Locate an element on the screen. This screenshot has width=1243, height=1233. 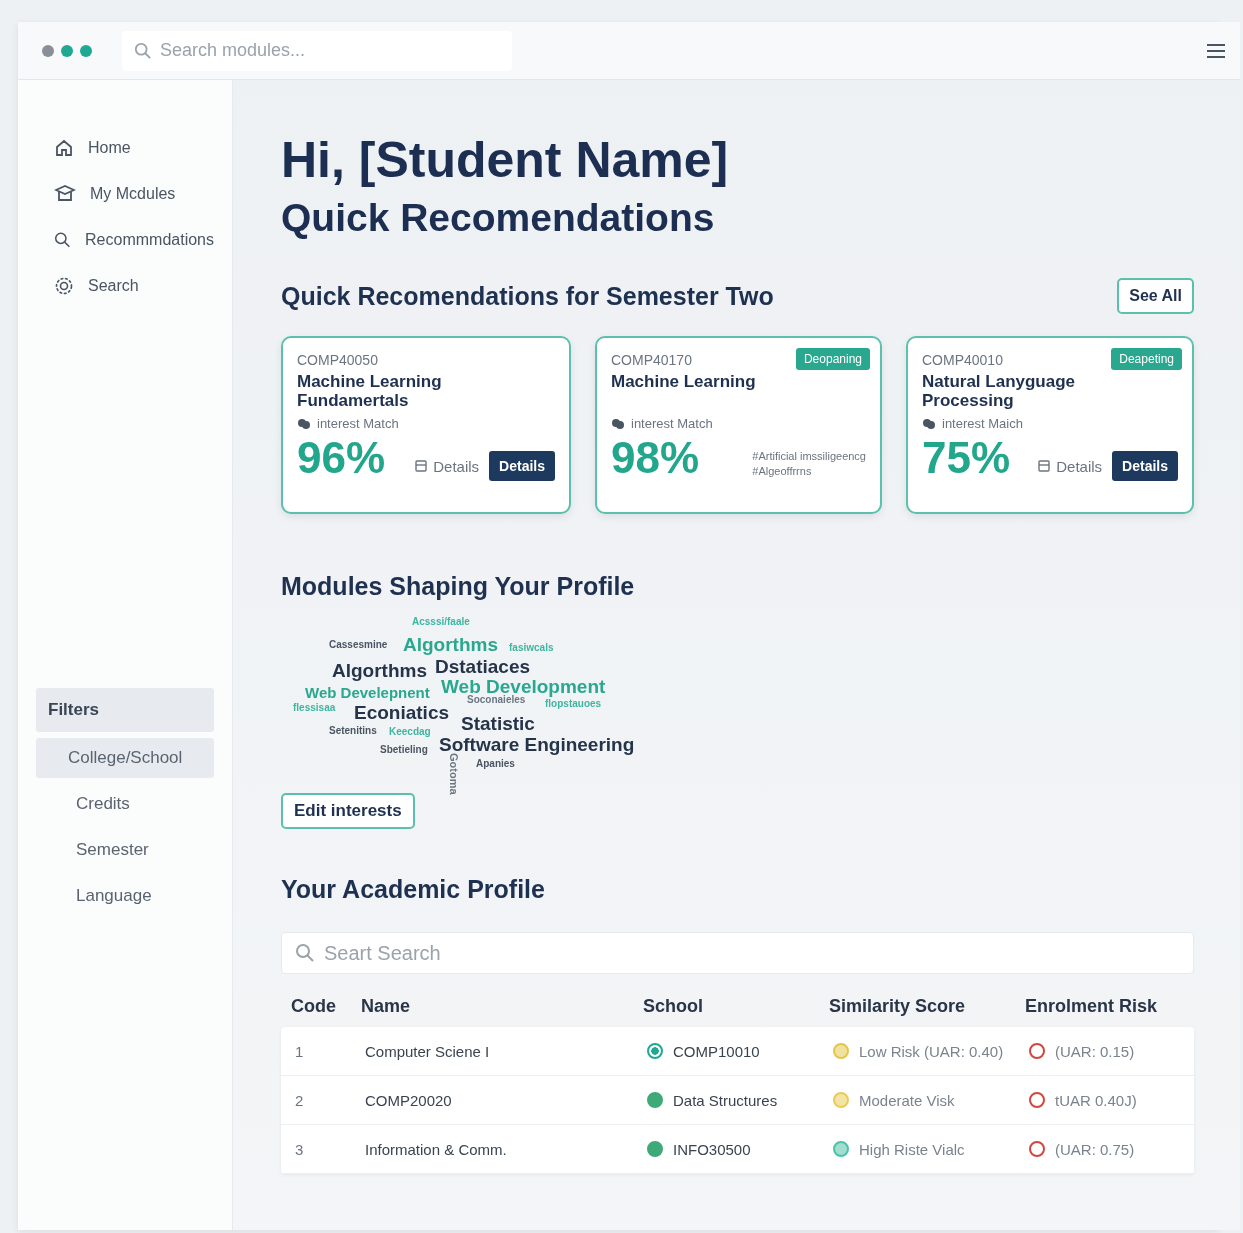
nav-item: Search is located at coordinates (134, 286).